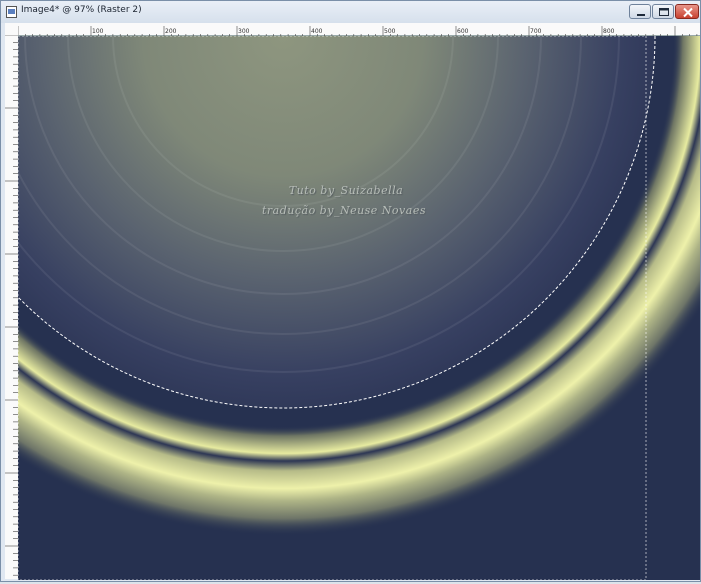 Image resolution: width=701 pixels, height=584 pixels. What do you see at coordinates (350, 12) in the screenshot?
I see `window-titlebar: Image4* @ 97% (Raster 2)` at bounding box center [350, 12].